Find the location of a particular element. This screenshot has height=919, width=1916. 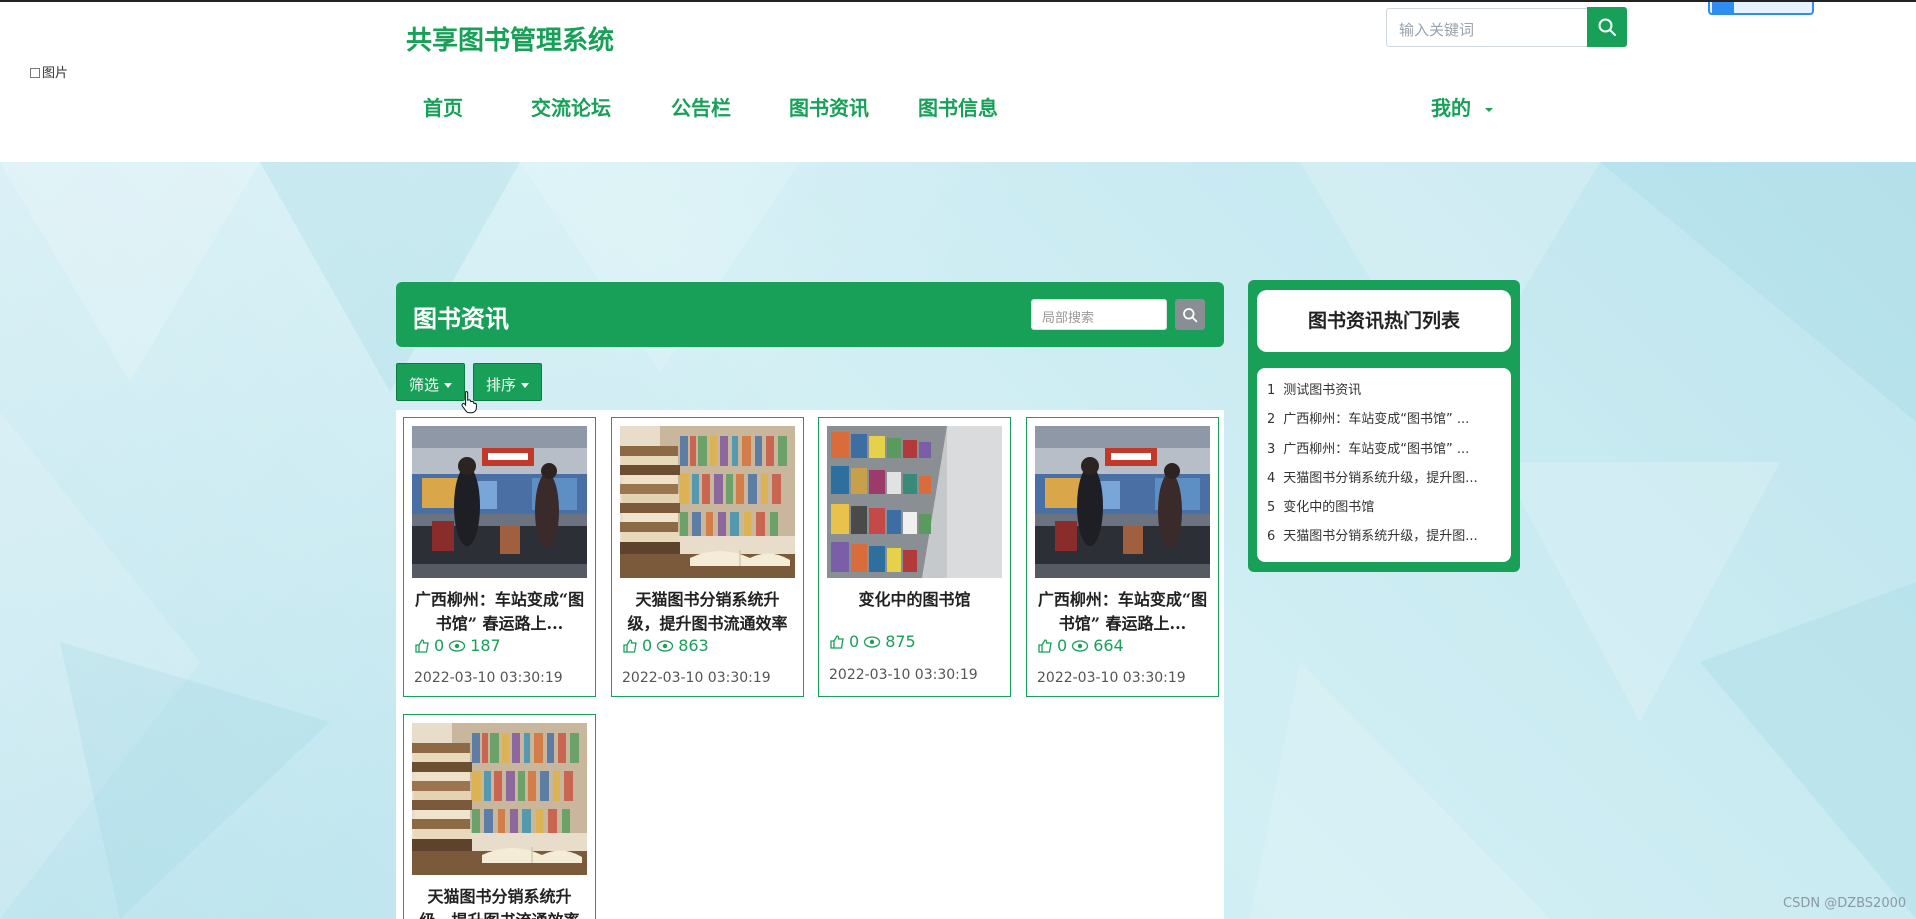

card-stats: 0 187 is located at coordinates (457, 645).